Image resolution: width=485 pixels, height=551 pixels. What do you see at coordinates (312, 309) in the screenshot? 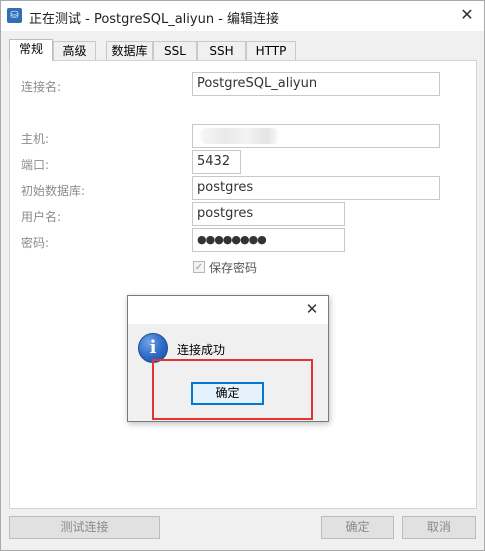
I see `dialog-close-icon: ✕` at bounding box center [312, 309].